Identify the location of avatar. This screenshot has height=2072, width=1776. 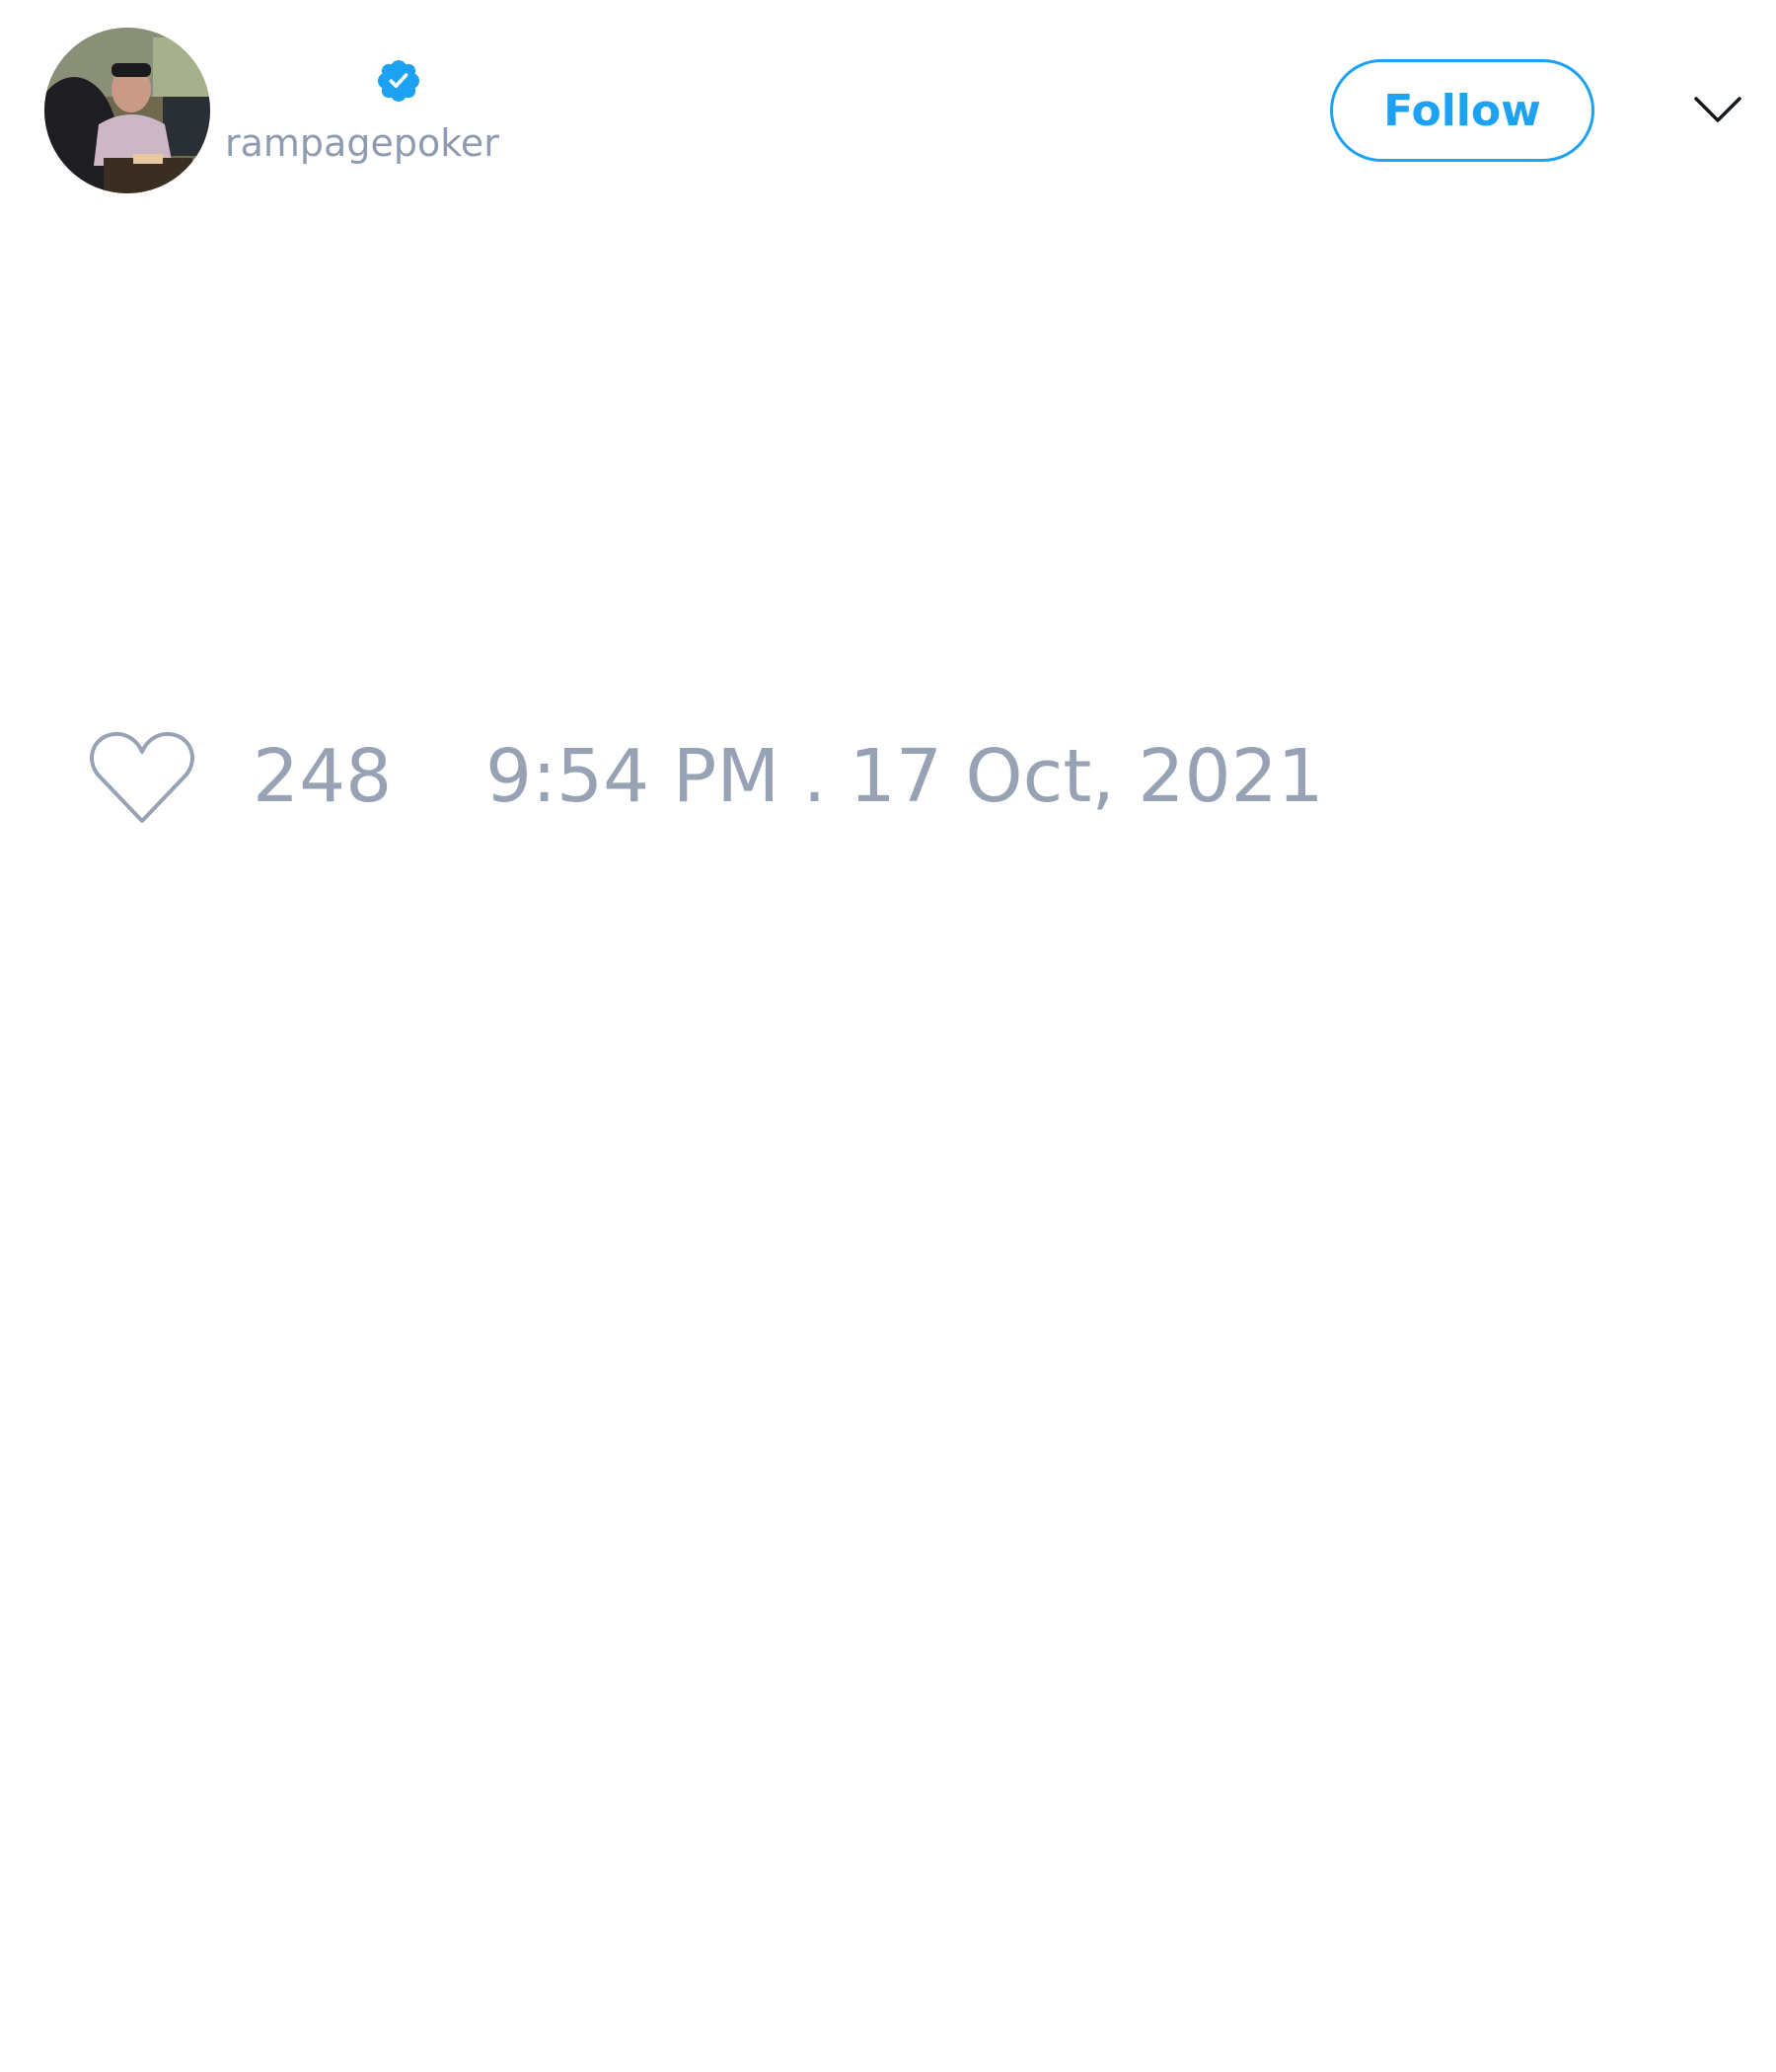
(127, 111).